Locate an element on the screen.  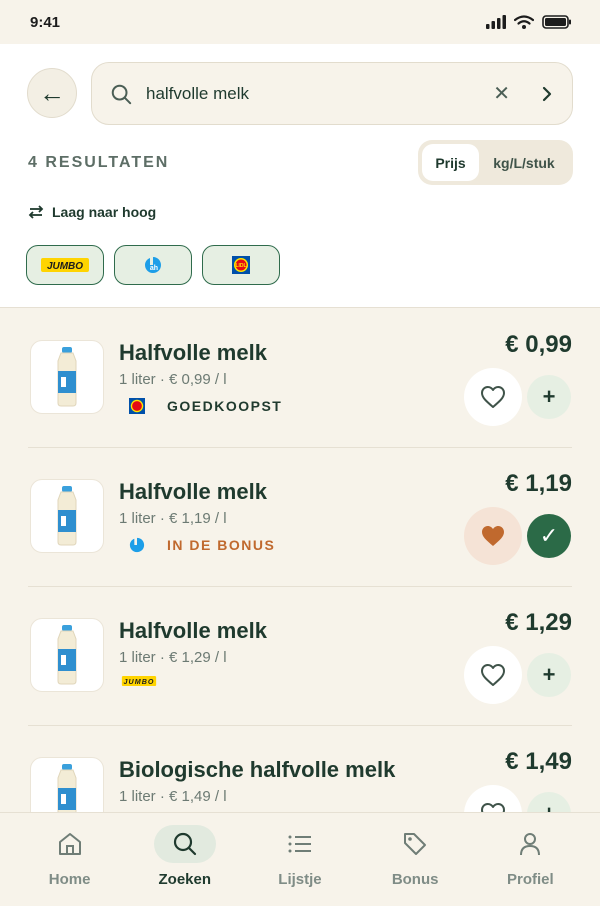
product-unit-price: 1 liter · € 1,19 / l is located at coordinates (173, 518).